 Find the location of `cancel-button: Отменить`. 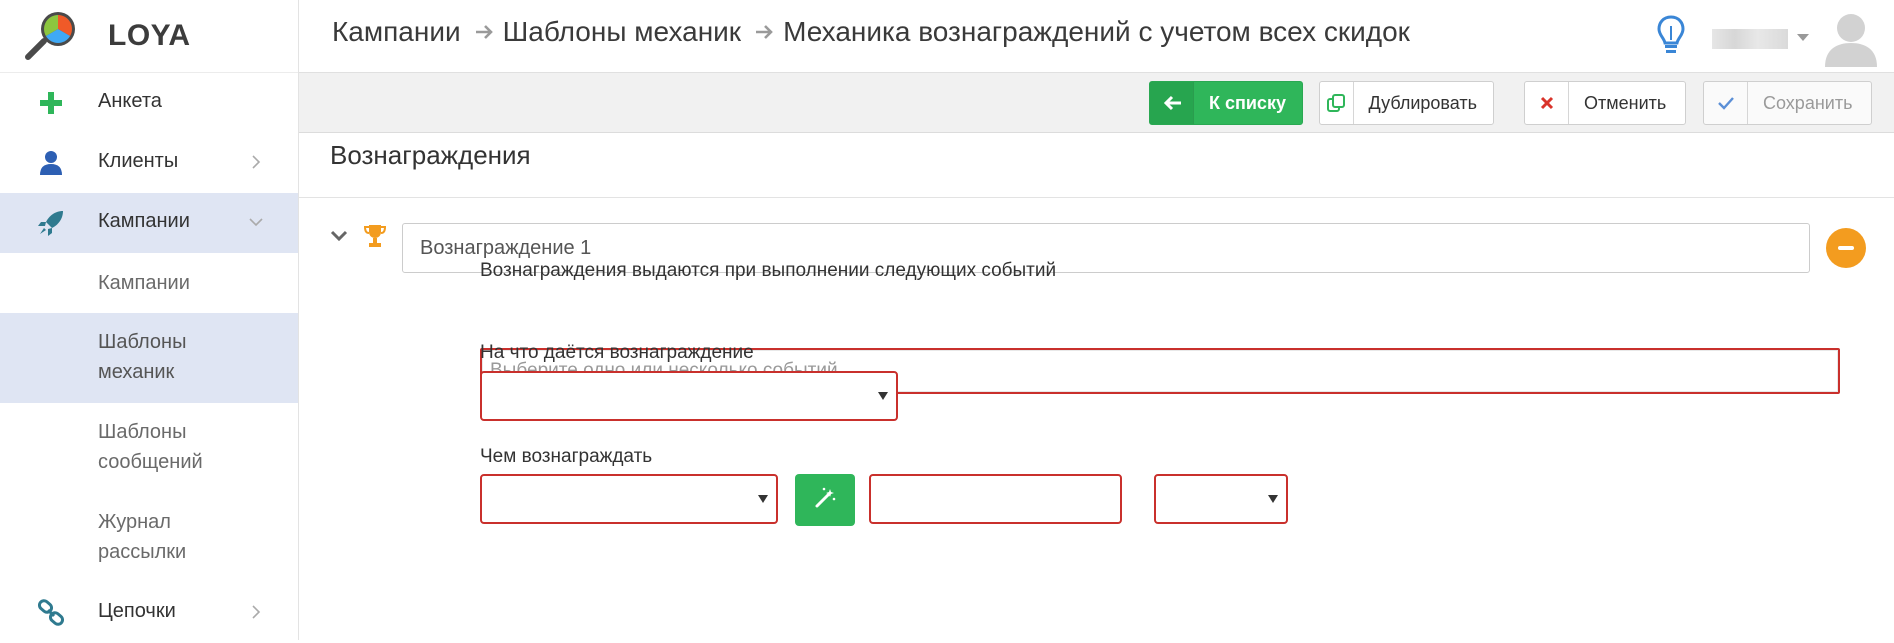

cancel-button: Отменить is located at coordinates (1605, 103).